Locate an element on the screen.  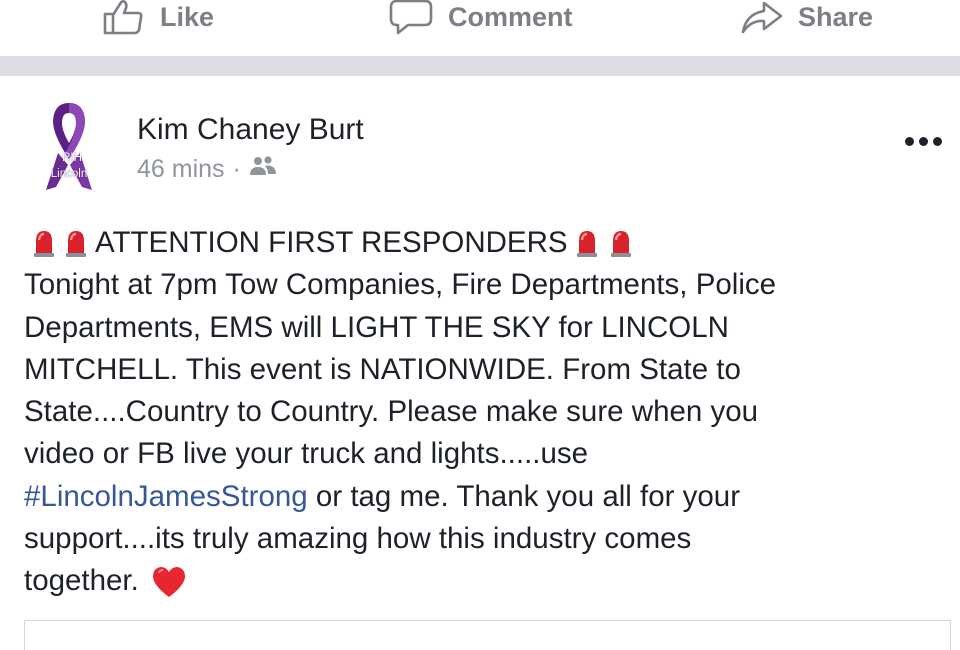
body-text: or tag me. Thank you all for your is located at coordinates (524, 496).